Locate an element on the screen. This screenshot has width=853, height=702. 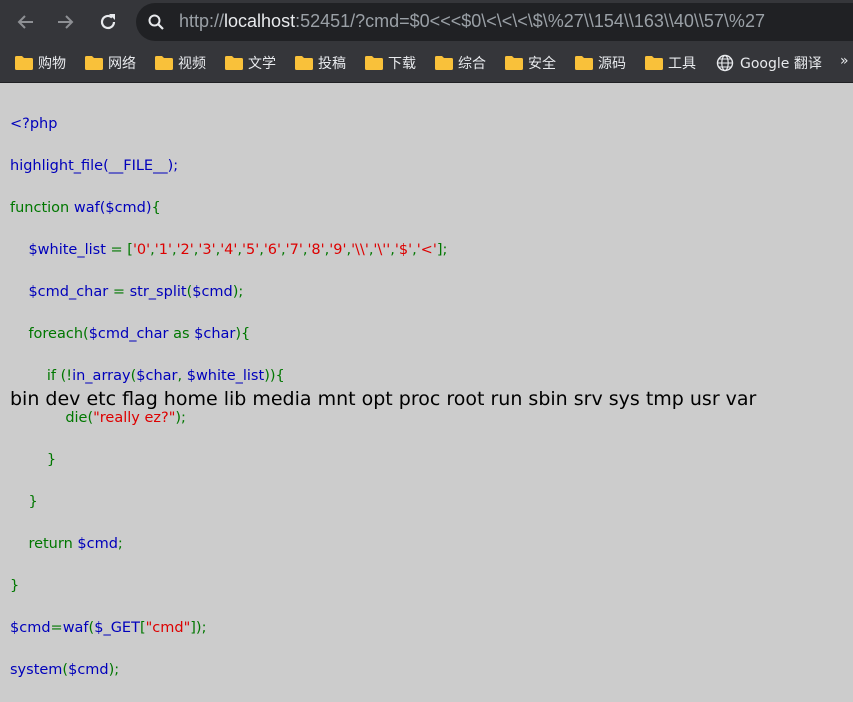
code-token: '5' is located at coordinates (251, 250).